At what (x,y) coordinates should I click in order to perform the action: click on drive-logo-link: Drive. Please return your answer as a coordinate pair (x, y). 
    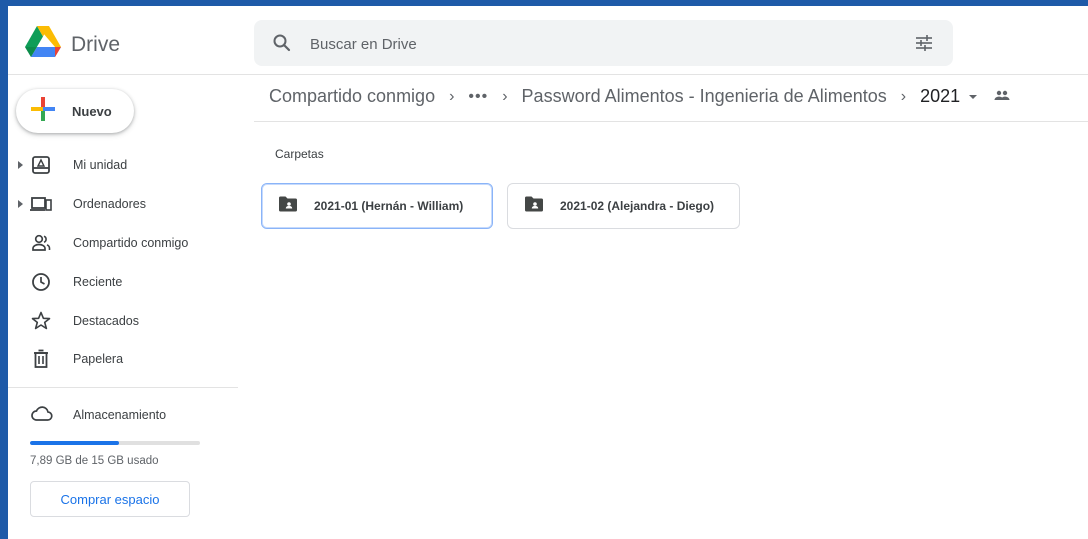
    Looking at the image, I should click on (72, 44).